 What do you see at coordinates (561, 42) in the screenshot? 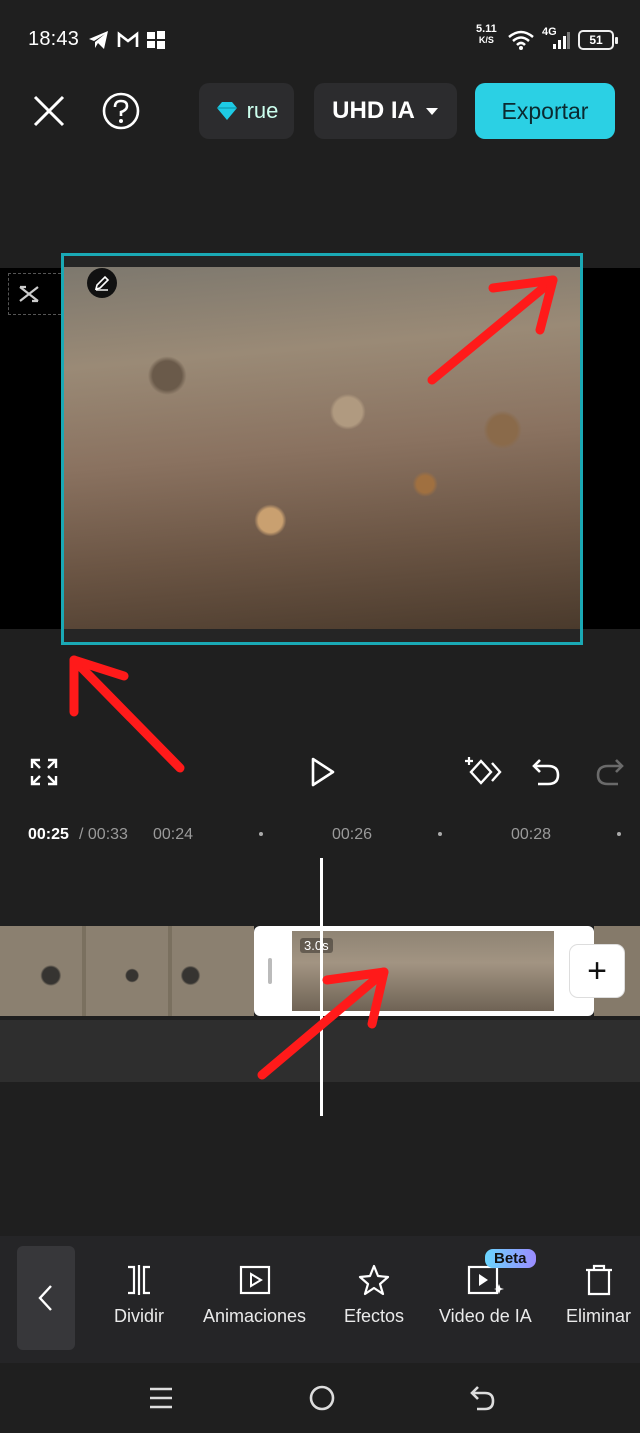
I see `signal-icon` at bounding box center [561, 42].